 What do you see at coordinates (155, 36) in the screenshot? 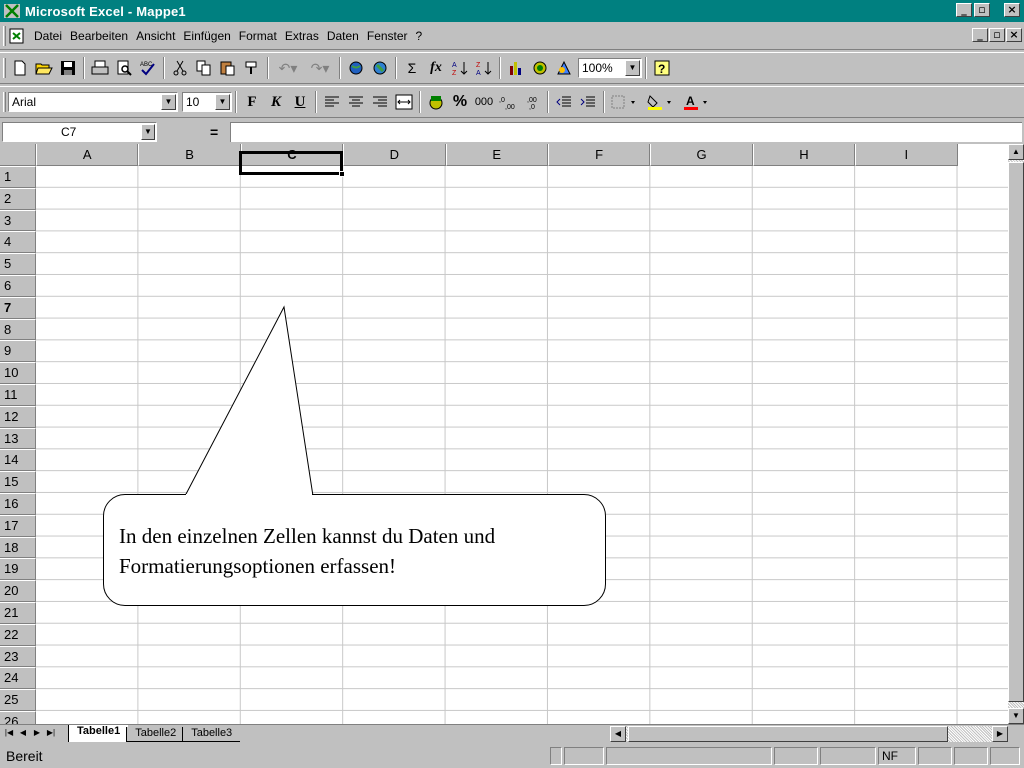
I see `menu-ansicht: Ansicht` at bounding box center [155, 36].